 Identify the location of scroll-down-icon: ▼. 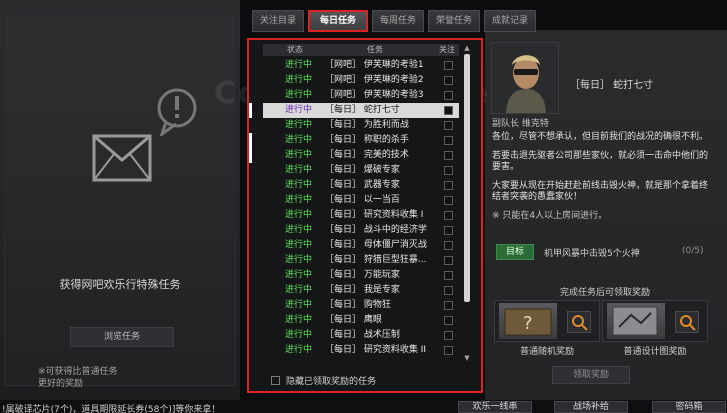
(467, 358).